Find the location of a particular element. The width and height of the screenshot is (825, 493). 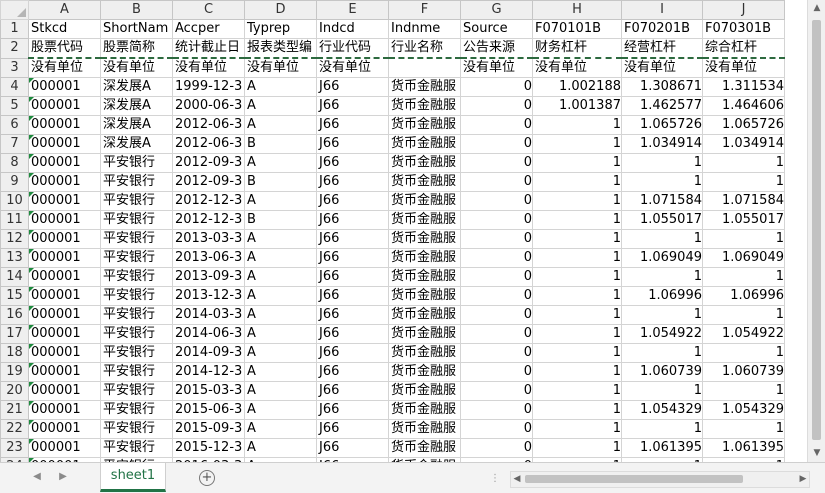

cell-h19: 1 is located at coordinates (577, 372).